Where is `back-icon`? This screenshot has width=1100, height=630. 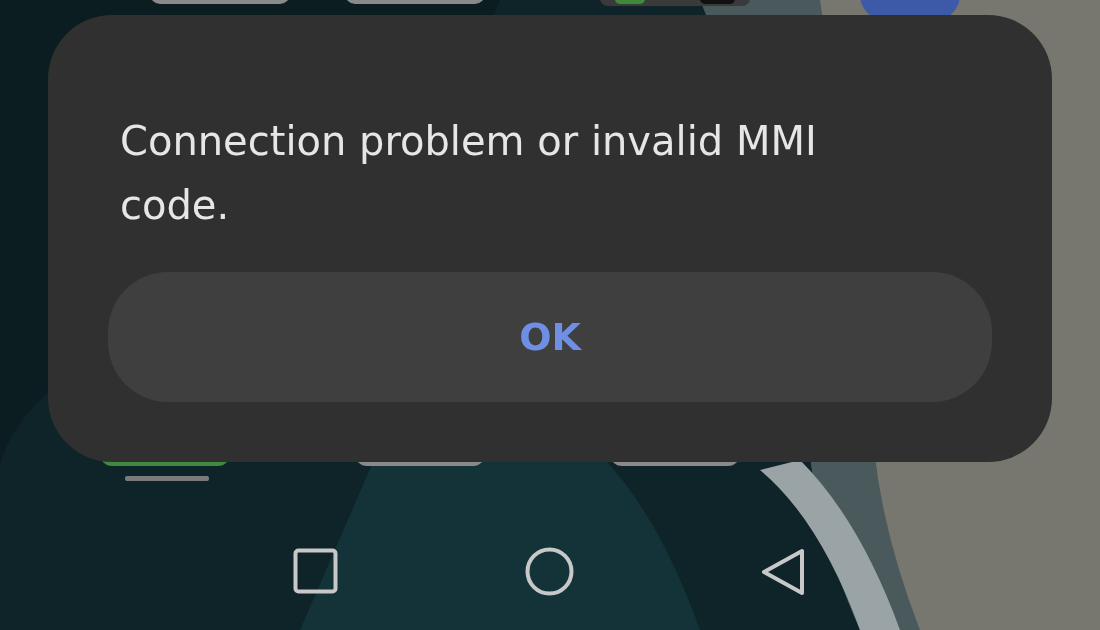 back-icon is located at coordinates (783, 572).